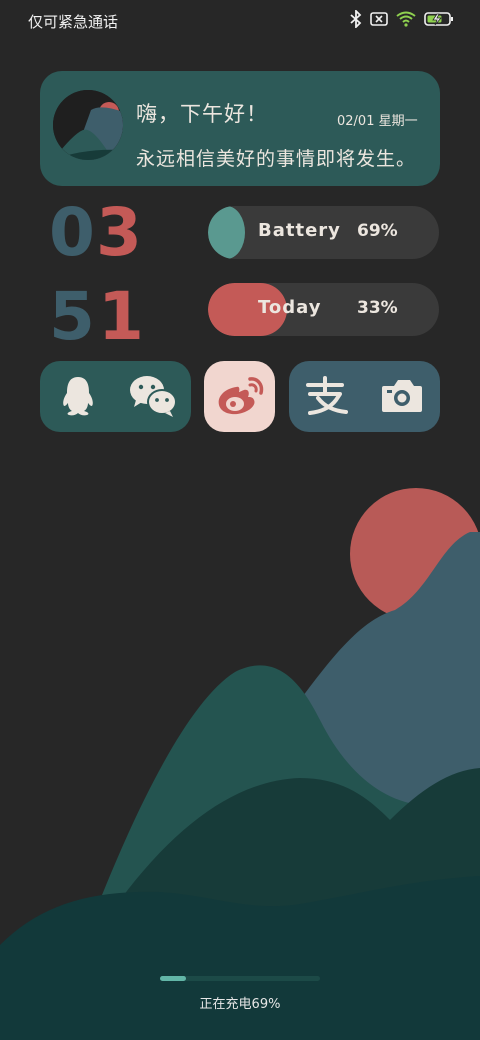  I want to click on wechat-icon, so click(153, 396).